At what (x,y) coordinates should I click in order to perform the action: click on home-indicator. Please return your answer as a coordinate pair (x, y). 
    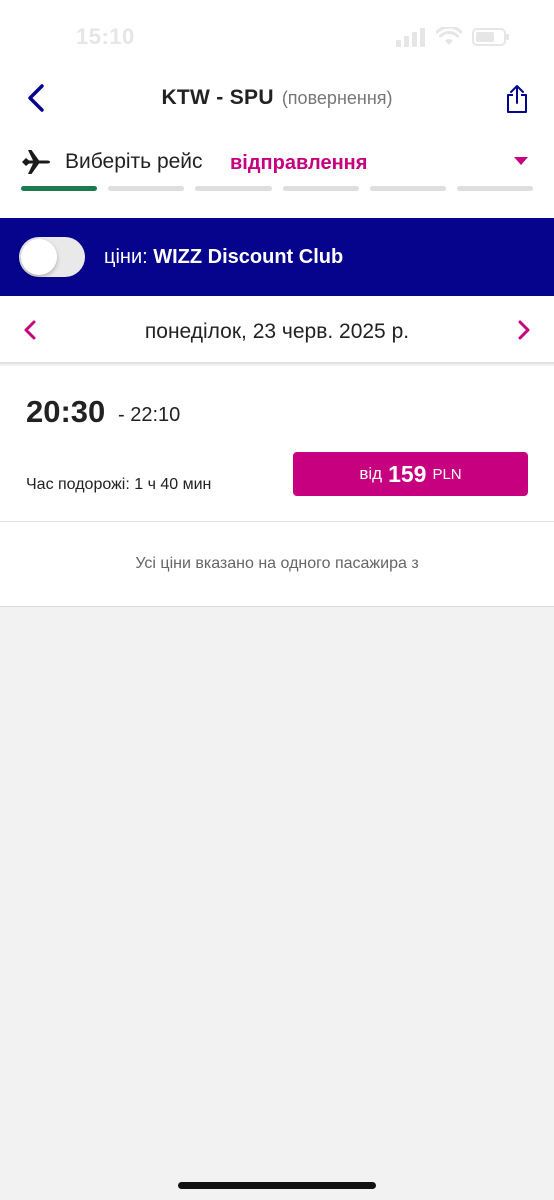
    Looking at the image, I should click on (277, 1185).